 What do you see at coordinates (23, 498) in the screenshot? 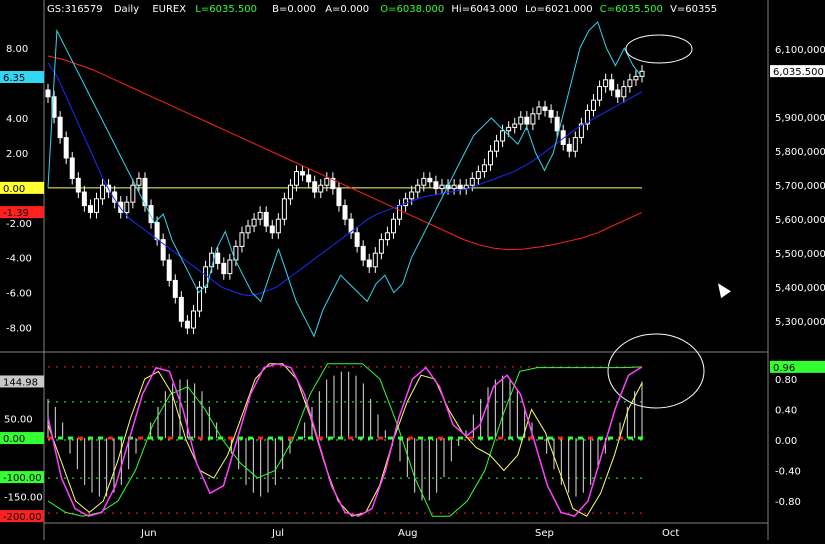
I see `osc-left-tick-label: -150.00` at bounding box center [23, 498].